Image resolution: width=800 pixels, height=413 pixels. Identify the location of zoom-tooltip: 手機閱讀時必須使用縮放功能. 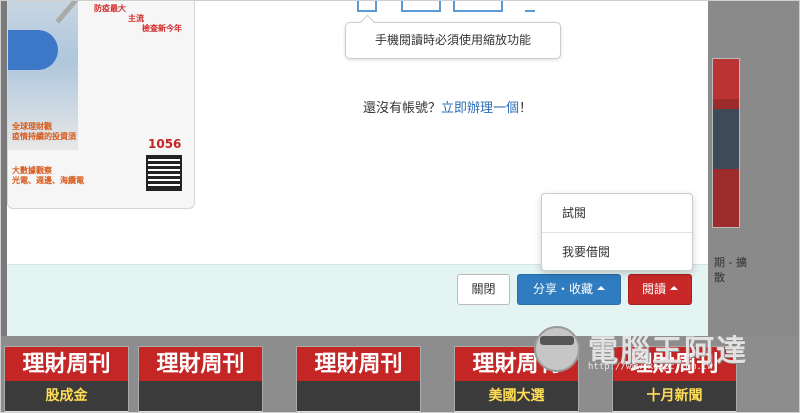
(453, 40).